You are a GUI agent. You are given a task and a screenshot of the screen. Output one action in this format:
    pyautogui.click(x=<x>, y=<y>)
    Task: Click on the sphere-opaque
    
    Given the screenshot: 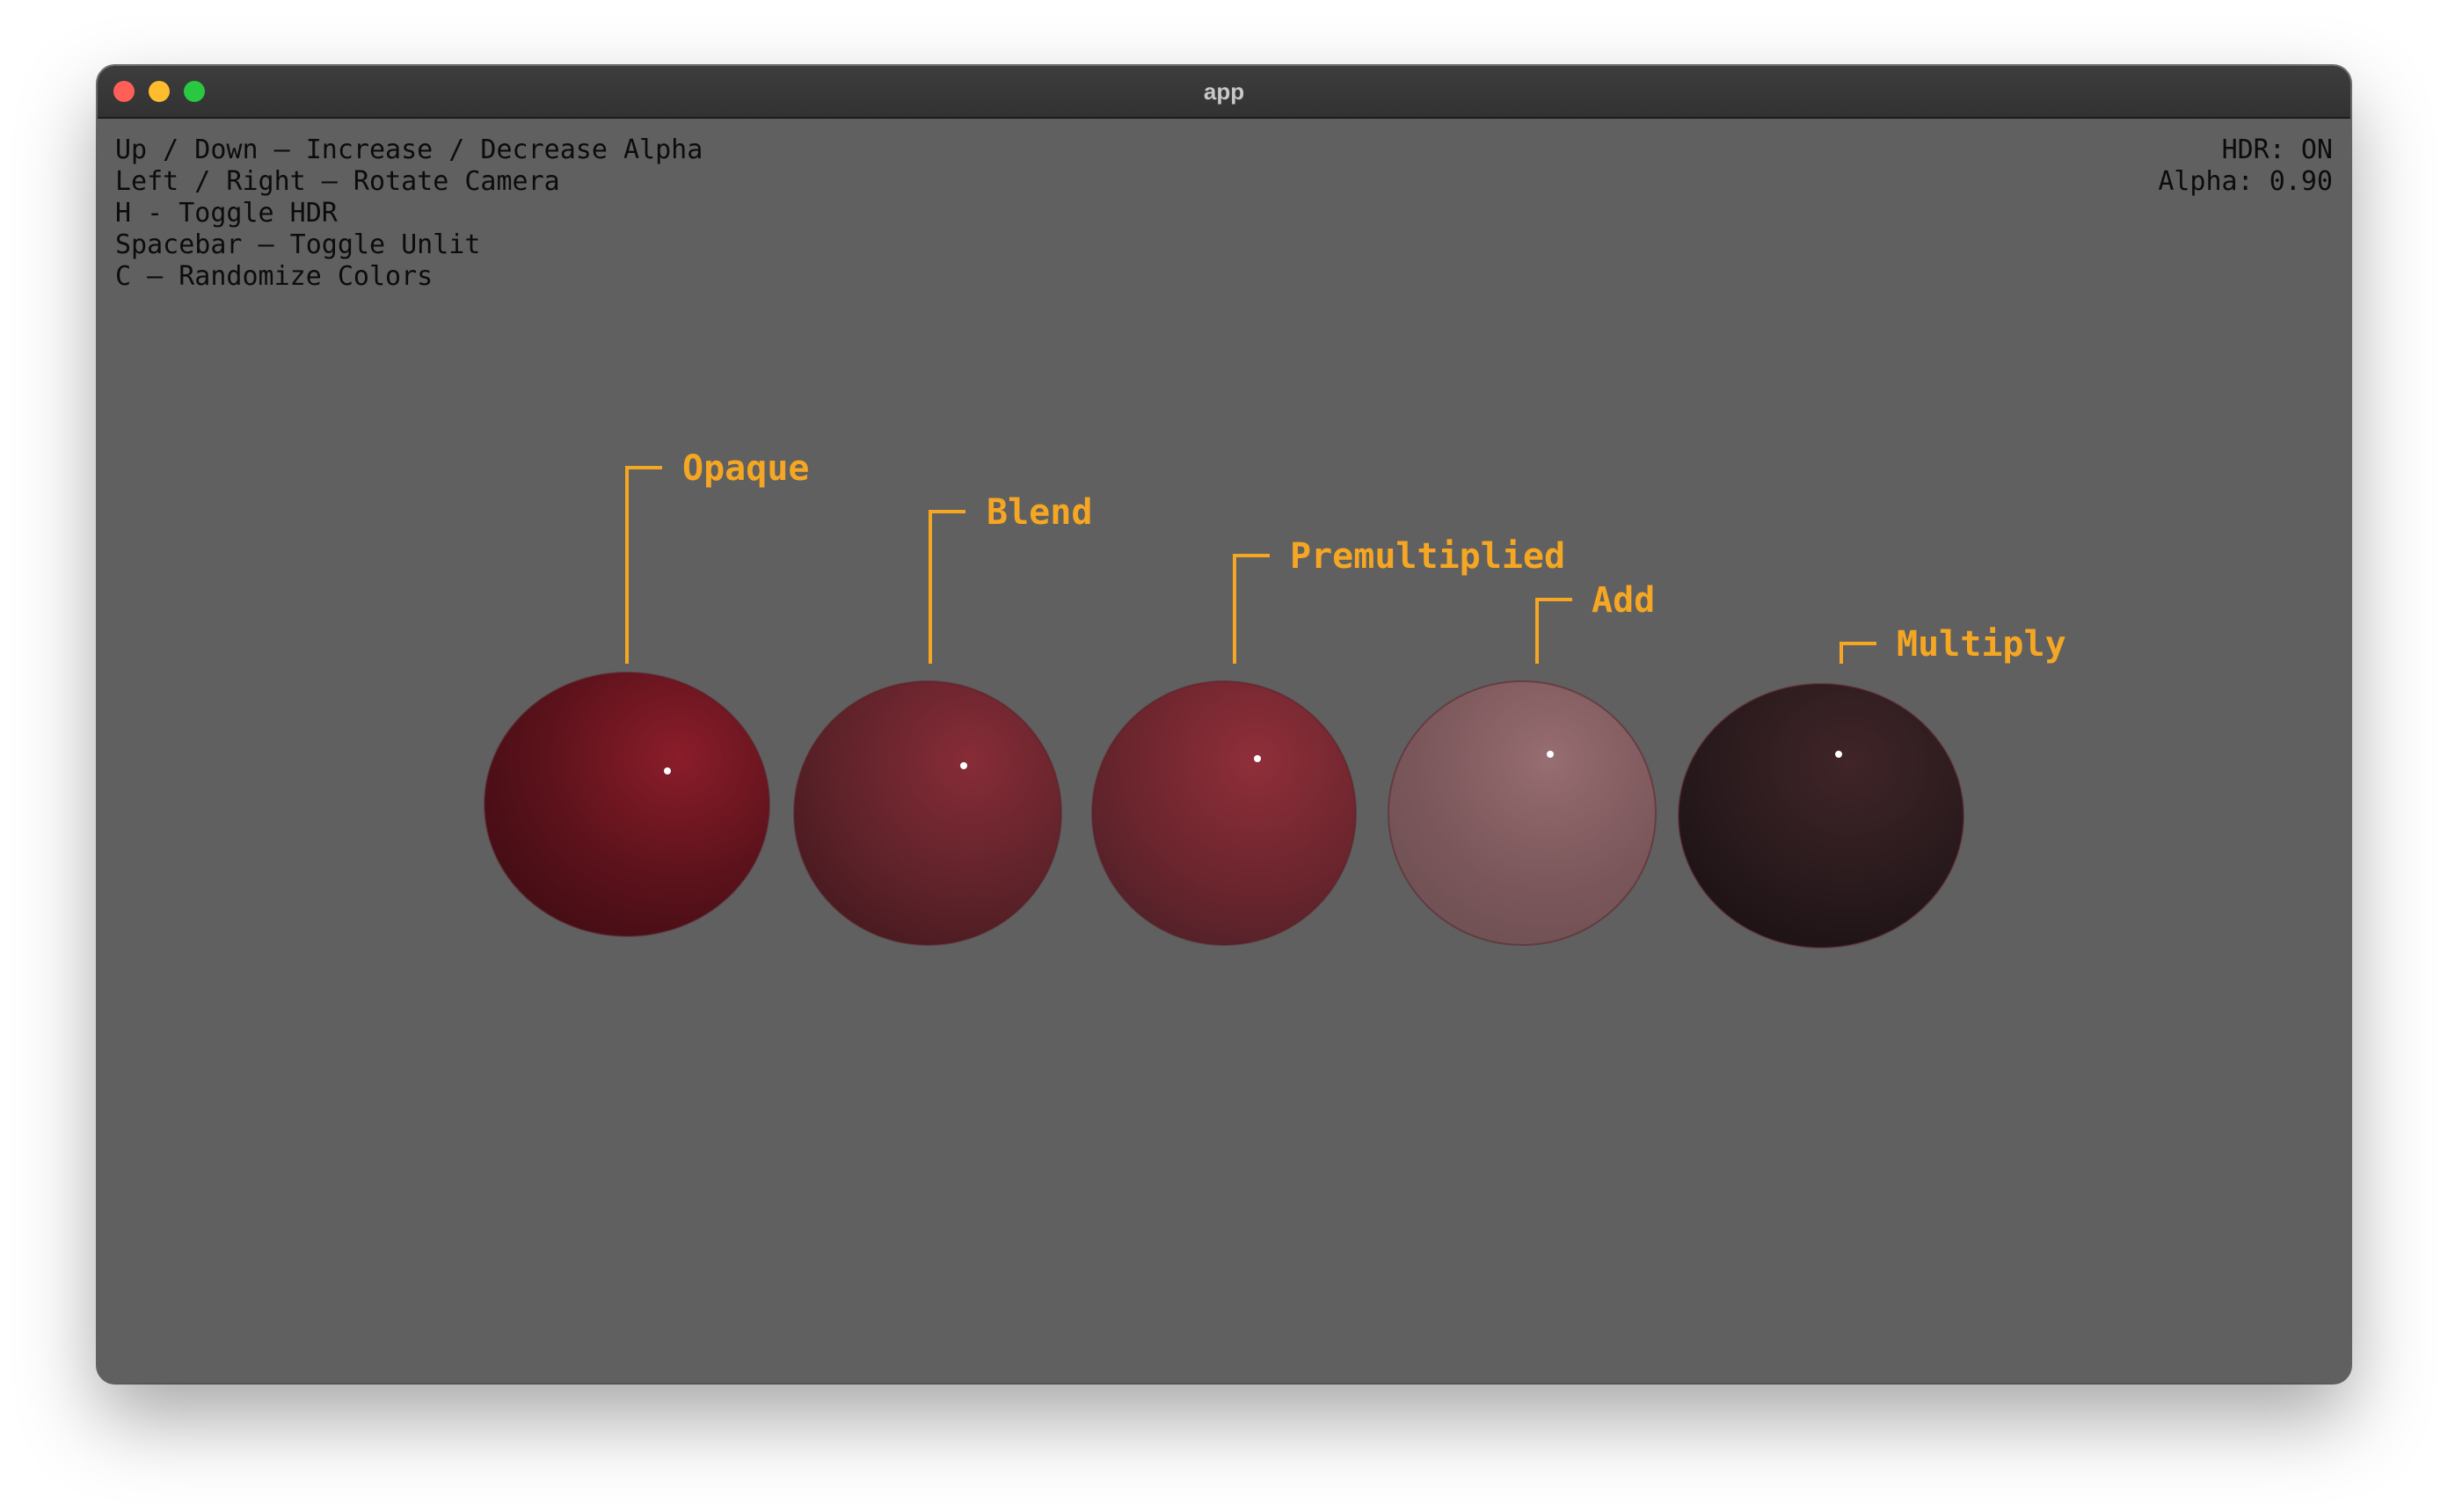 What is the action you would take?
    pyautogui.click(x=627, y=805)
    